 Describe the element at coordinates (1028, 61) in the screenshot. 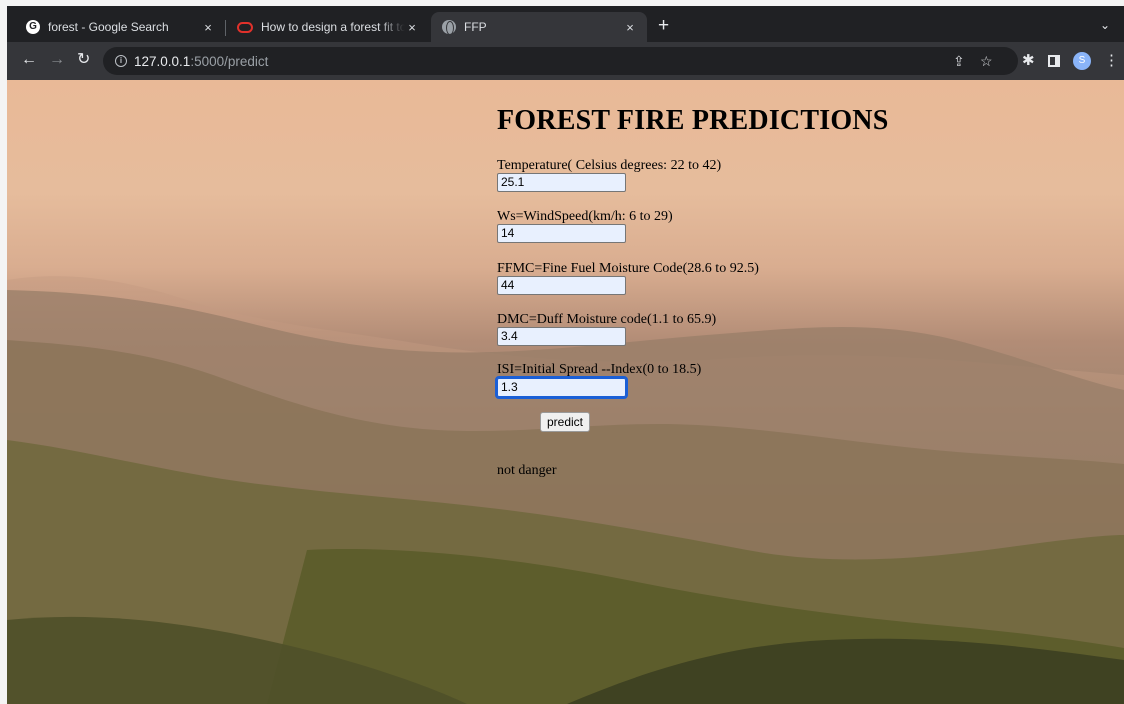

I see `extensions-puzzle-icon: ✱` at that location.